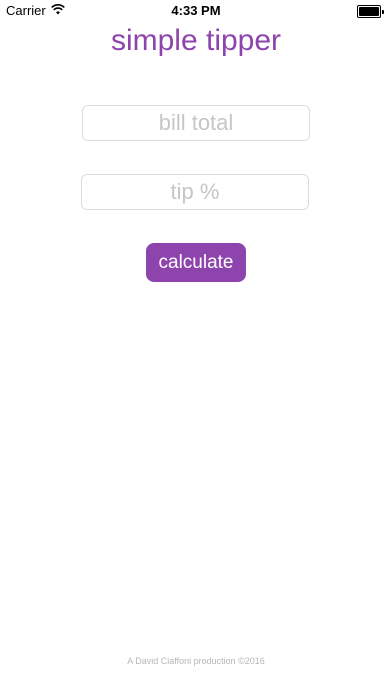 This screenshot has width=392, height=696. I want to click on calculate-button: calculate, so click(196, 262).